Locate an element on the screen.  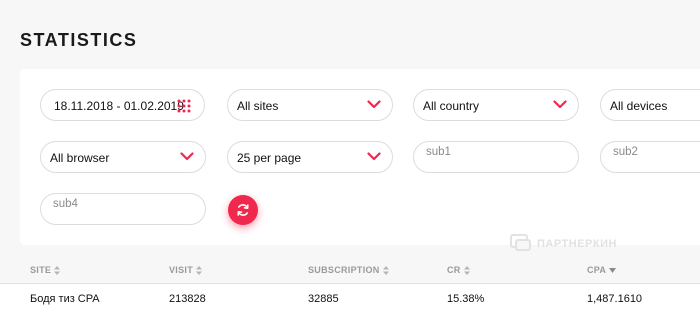
column-cr-label: CR is located at coordinates (454, 270).